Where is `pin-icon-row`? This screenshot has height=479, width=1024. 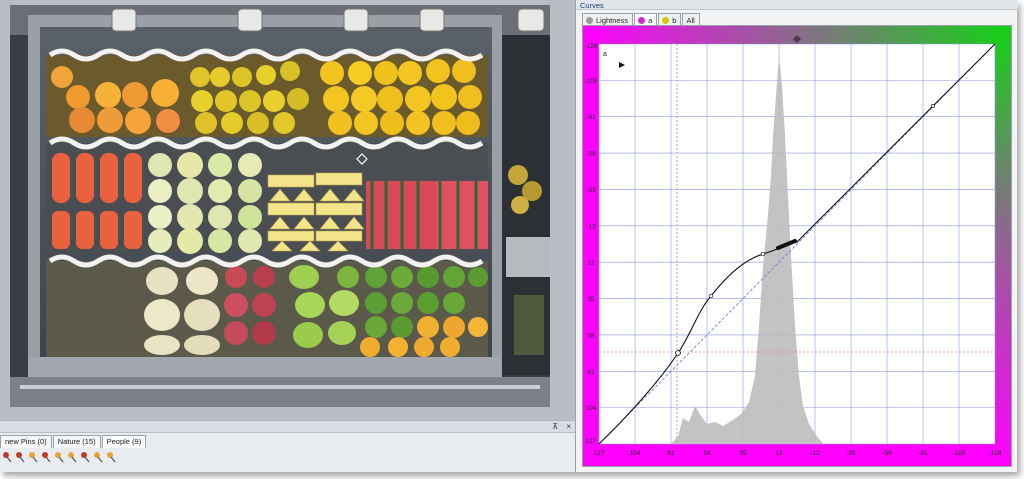
pin-icon-row is located at coordinates (60, 457).